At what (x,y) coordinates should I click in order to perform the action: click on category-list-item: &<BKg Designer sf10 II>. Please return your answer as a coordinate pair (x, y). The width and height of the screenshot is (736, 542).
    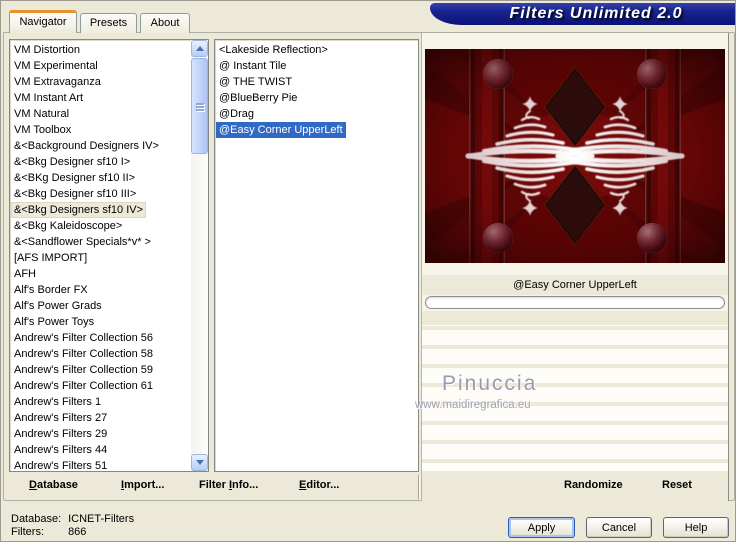
    Looking at the image, I should click on (100, 178).